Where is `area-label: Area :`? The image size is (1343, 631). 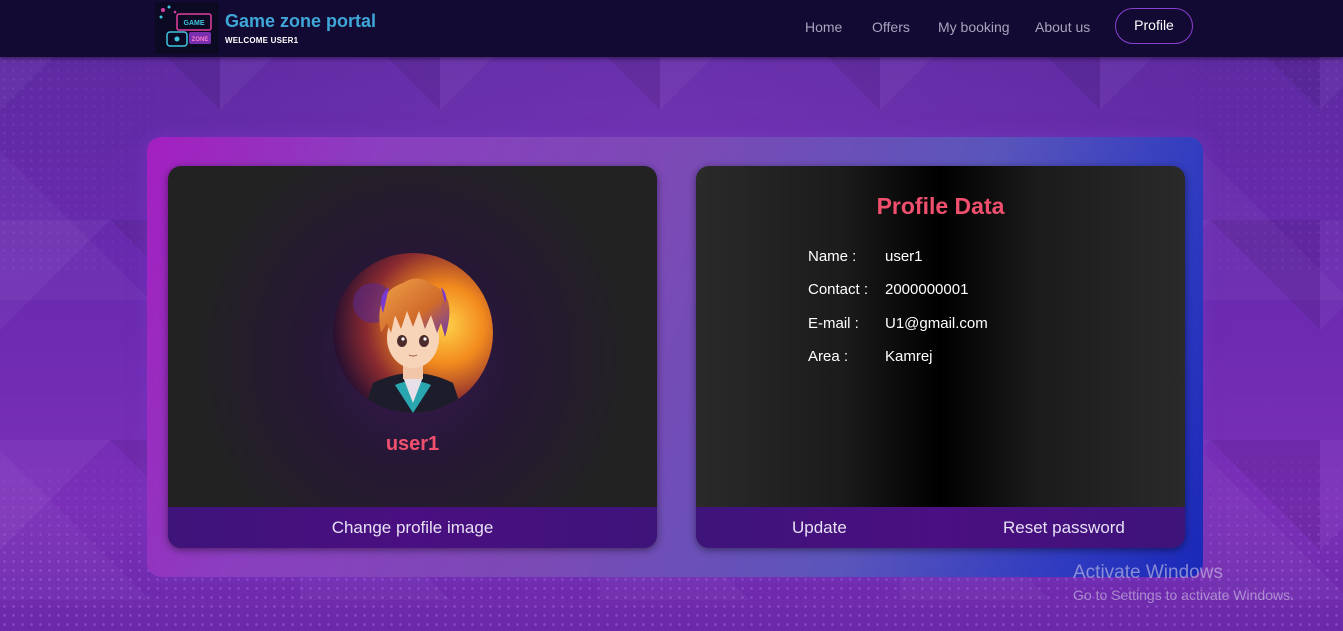
area-label: Area : is located at coordinates (828, 356).